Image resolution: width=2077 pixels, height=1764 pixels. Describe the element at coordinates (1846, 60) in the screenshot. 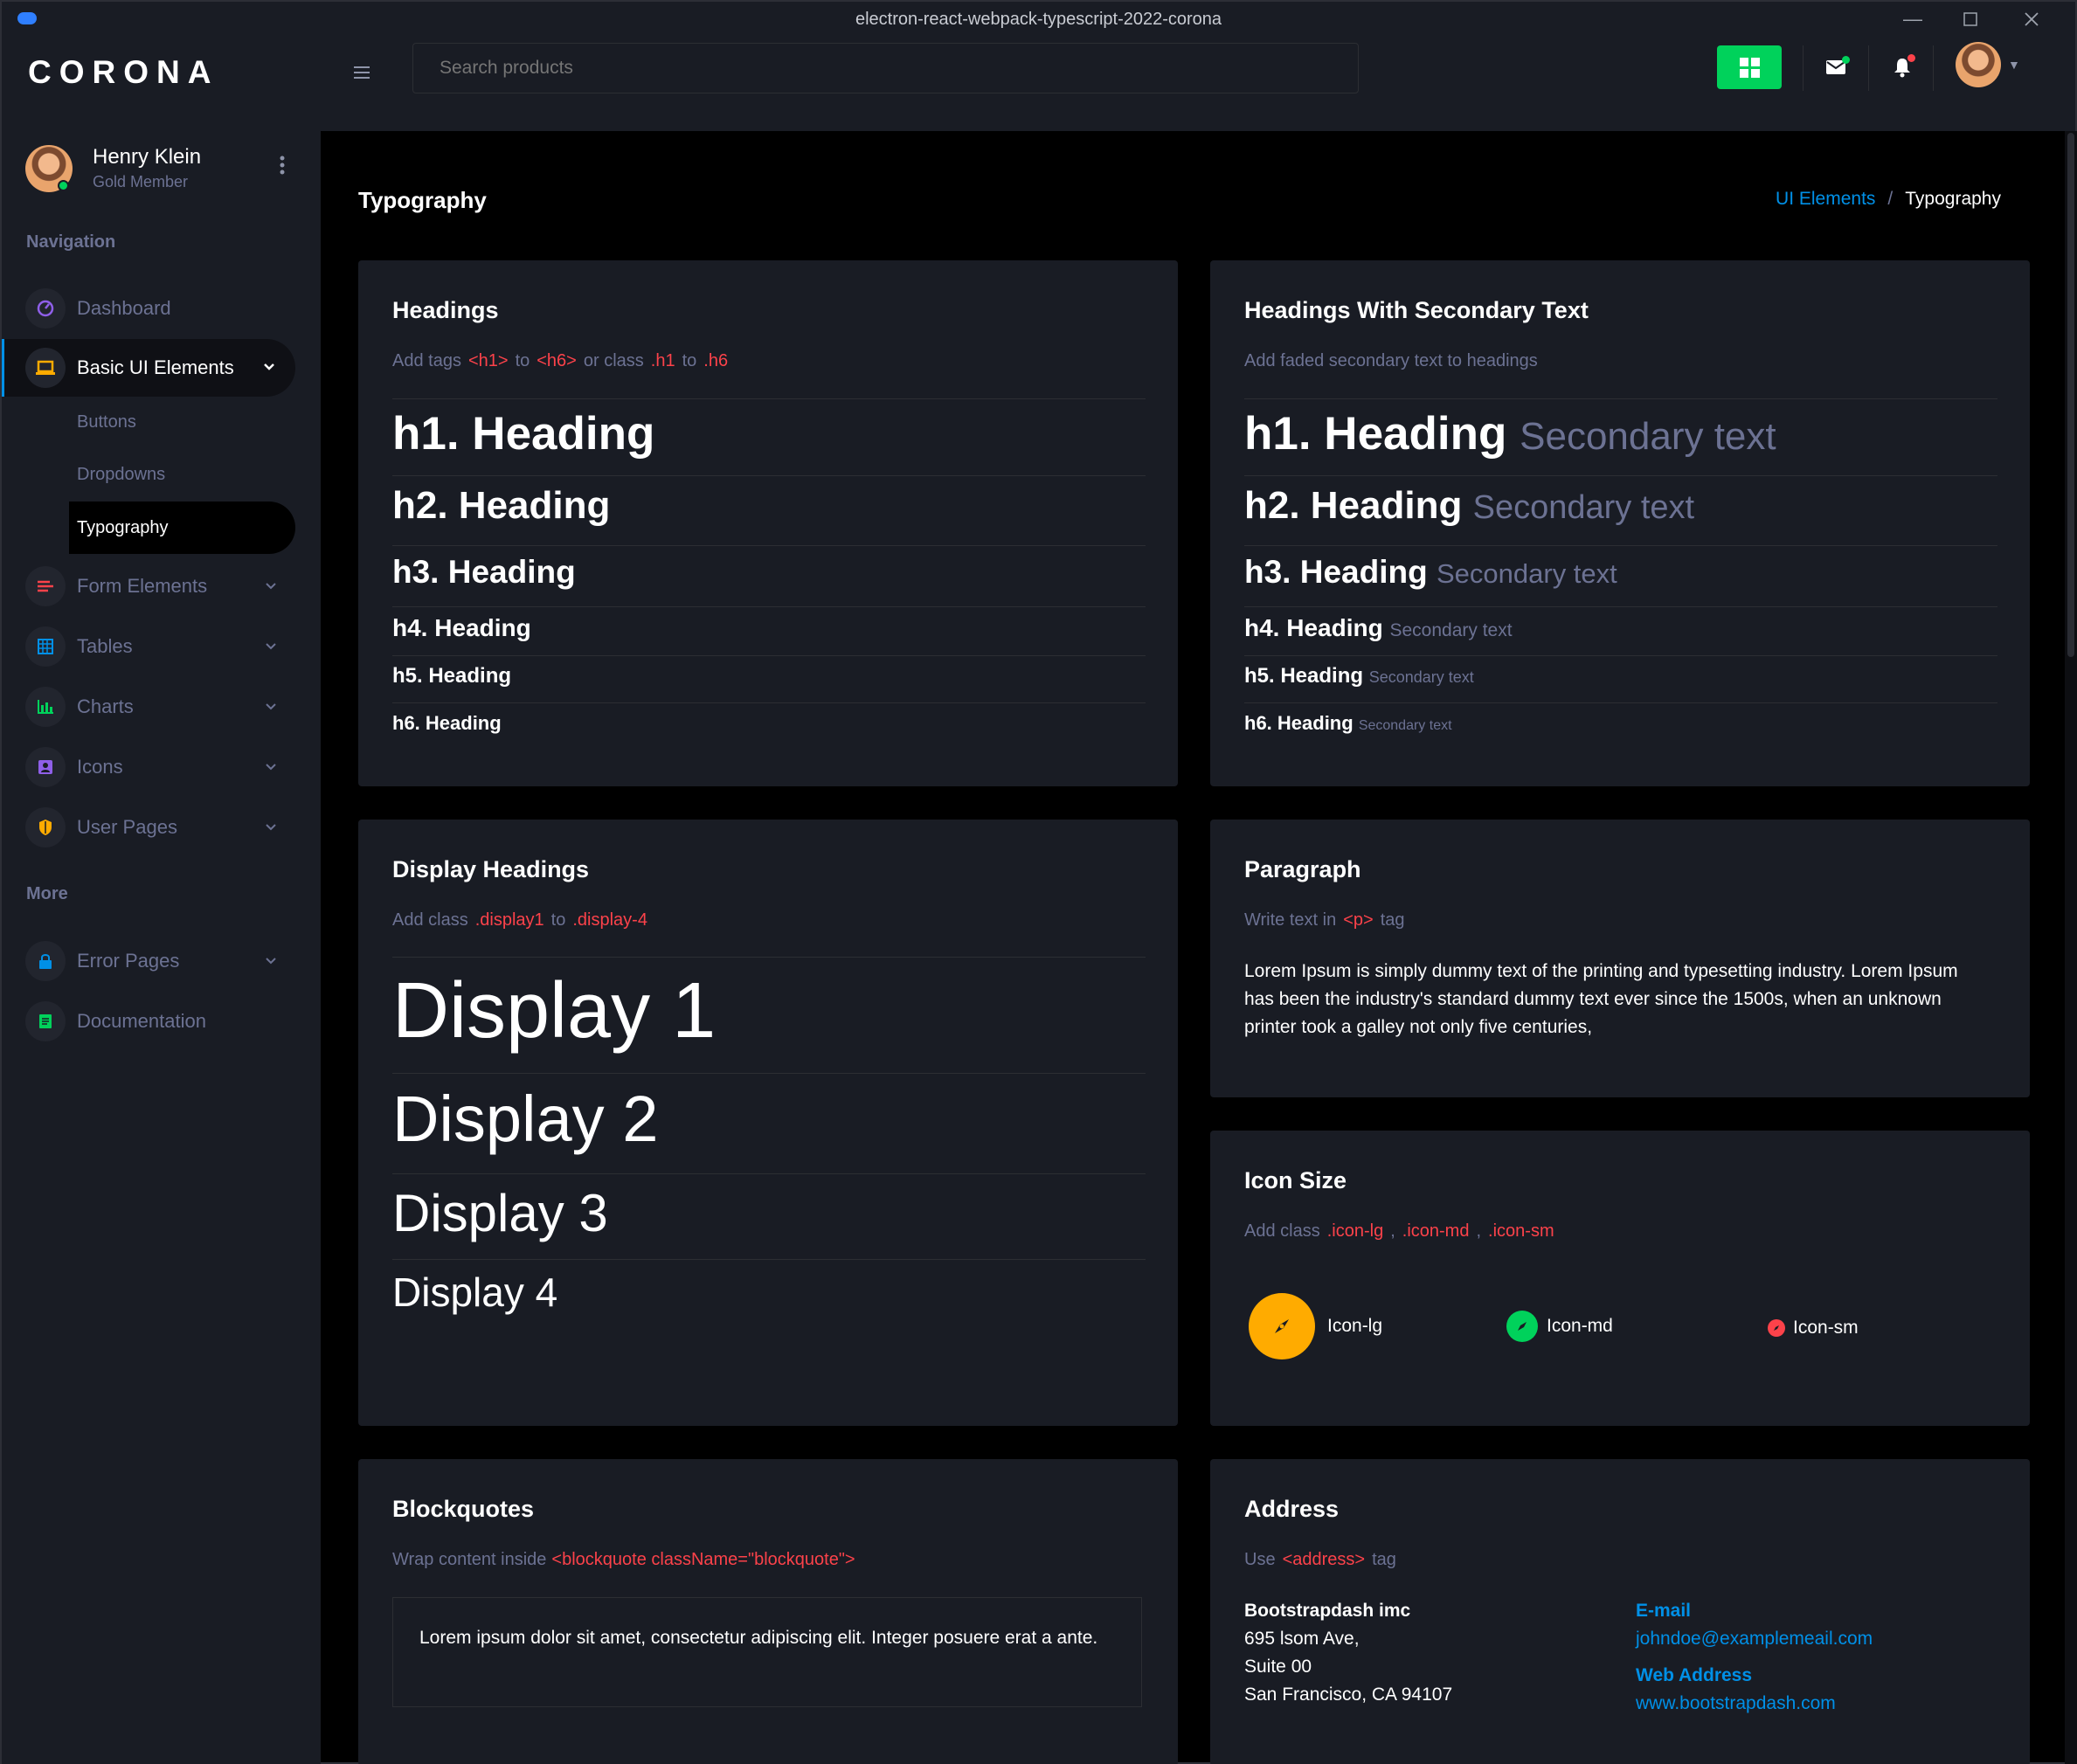

I see `messages-indicator` at that location.